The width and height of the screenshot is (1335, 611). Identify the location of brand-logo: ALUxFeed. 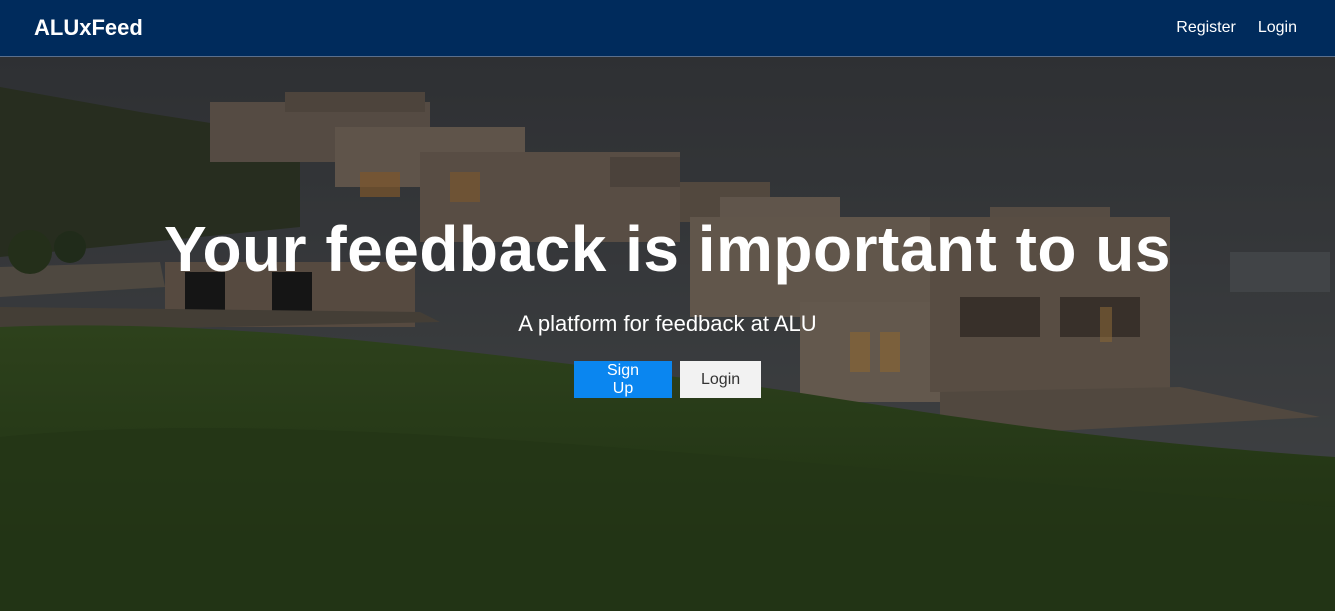
(88, 28).